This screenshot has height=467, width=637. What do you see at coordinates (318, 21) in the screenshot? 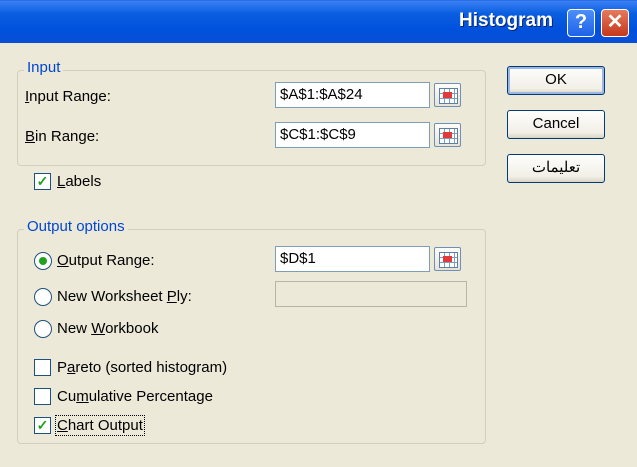
I see `title-bar: Histogram ? ✕` at bounding box center [318, 21].